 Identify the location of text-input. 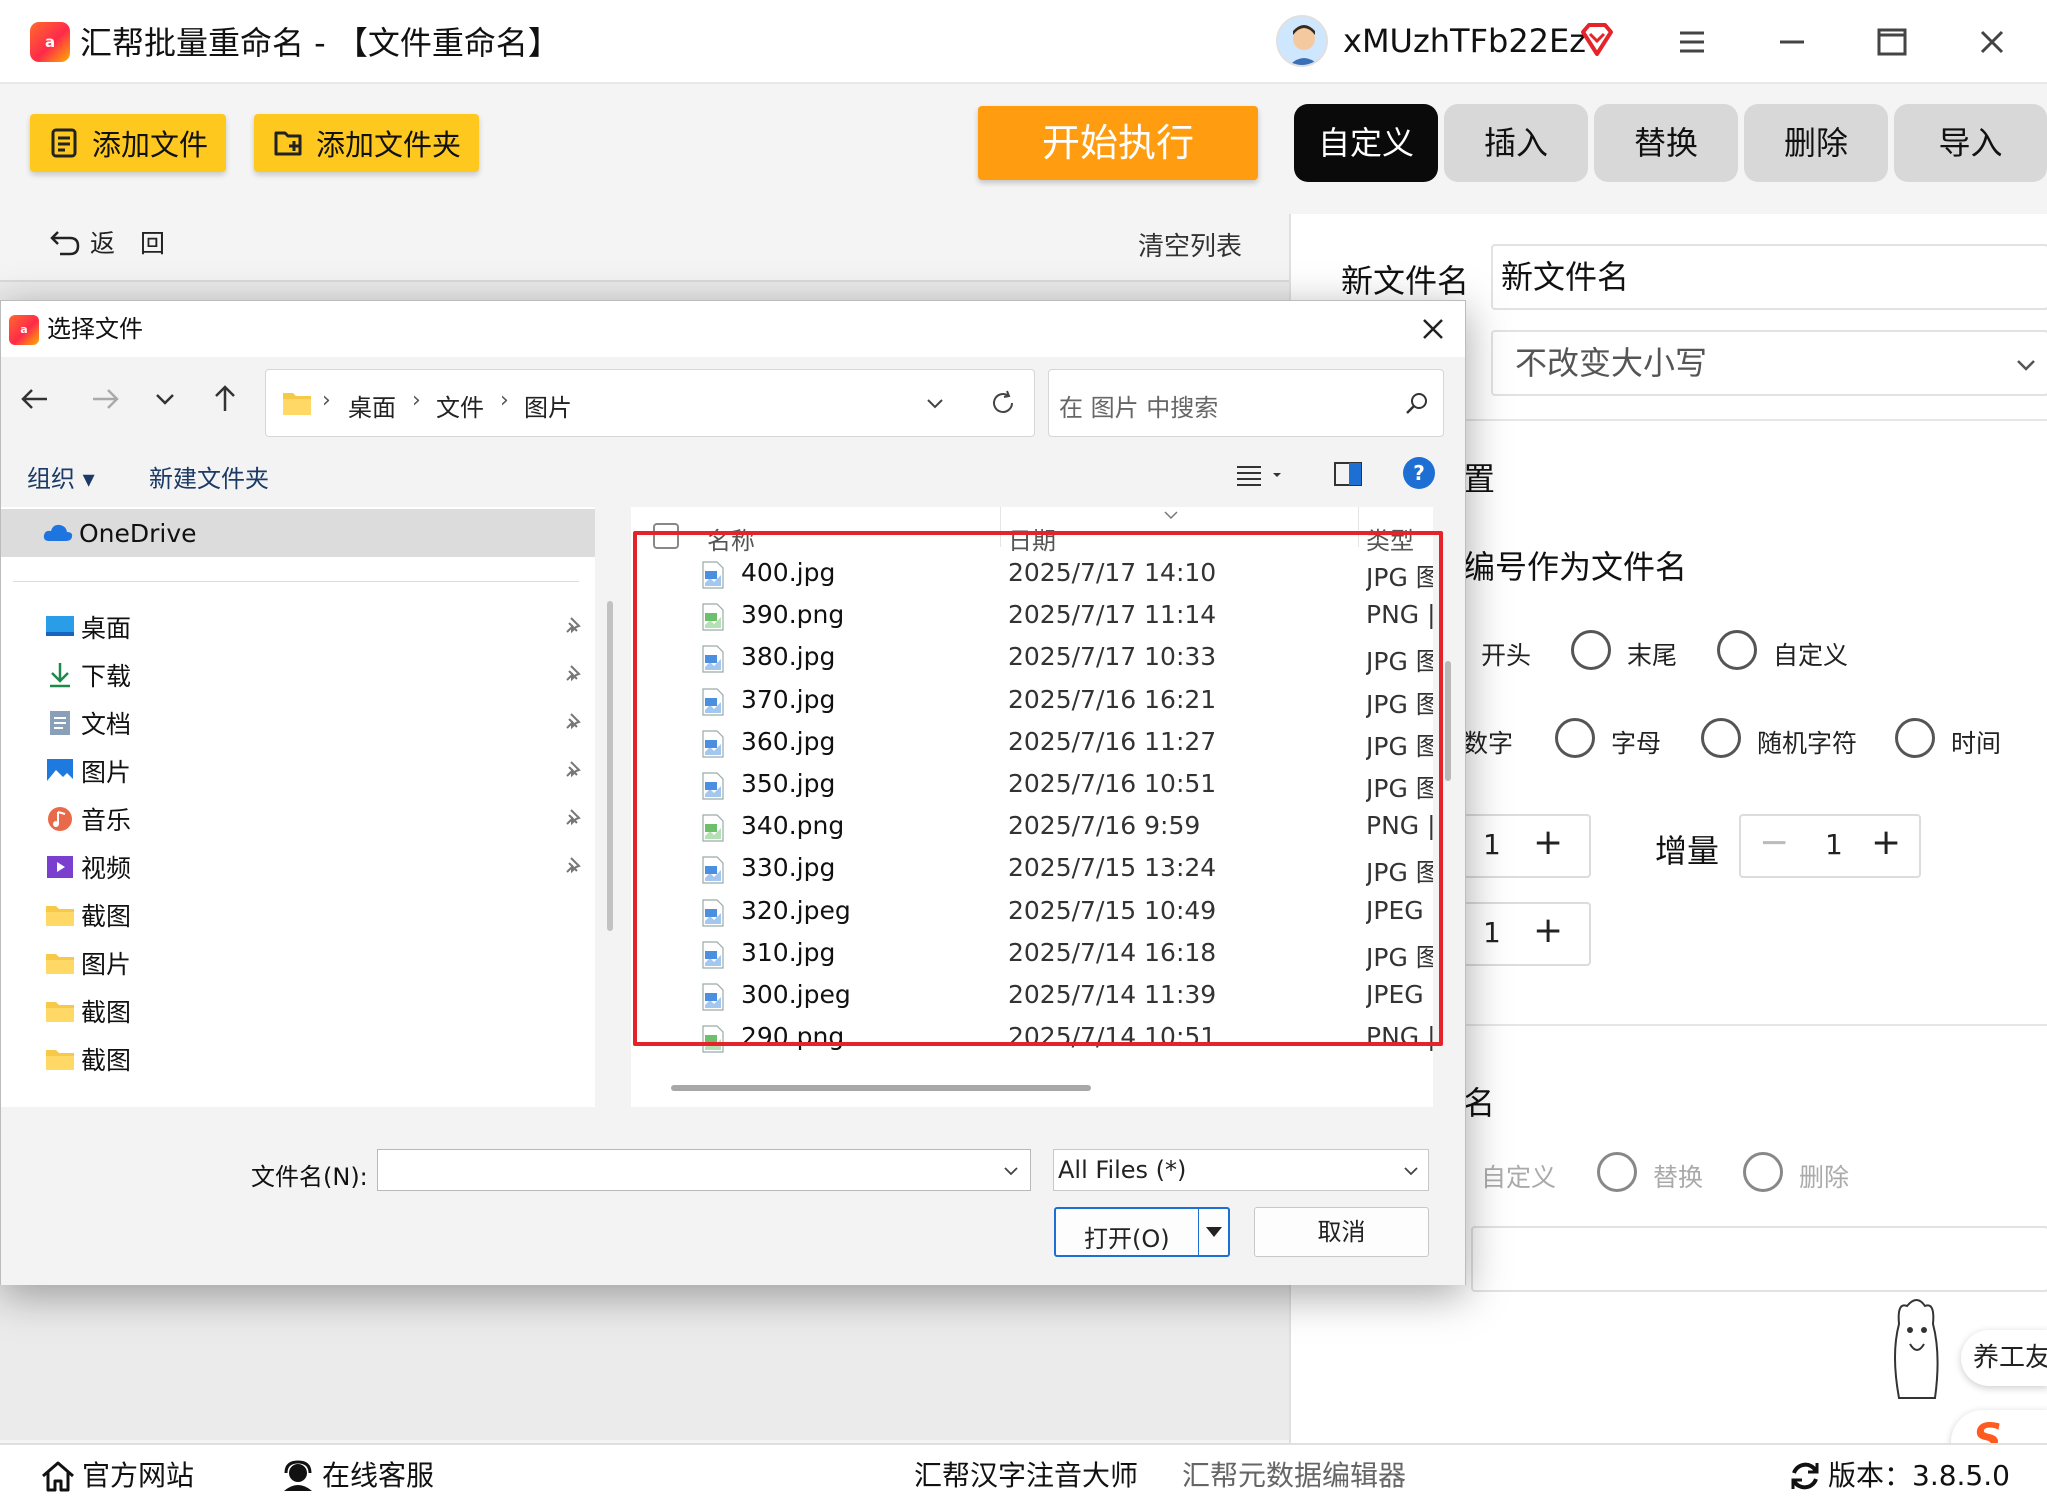
(1759, 1259).